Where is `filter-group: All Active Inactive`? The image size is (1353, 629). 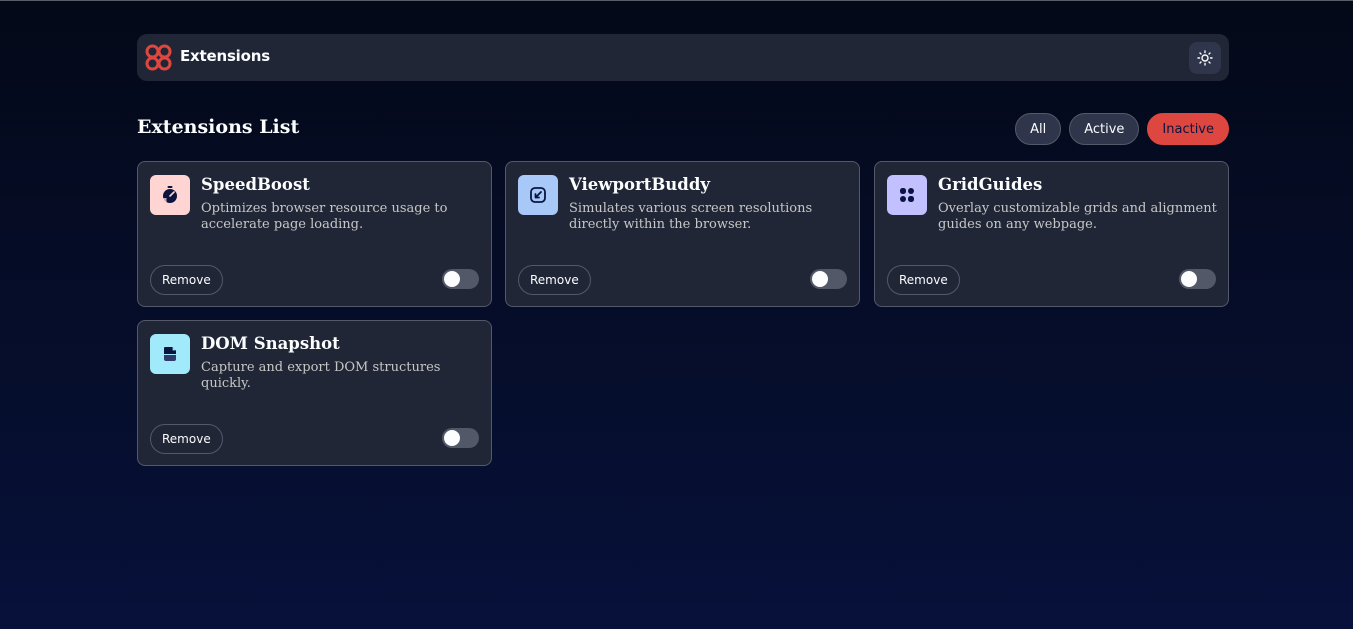
filter-group: All Active Inactive is located at coordinates (1122, 129).